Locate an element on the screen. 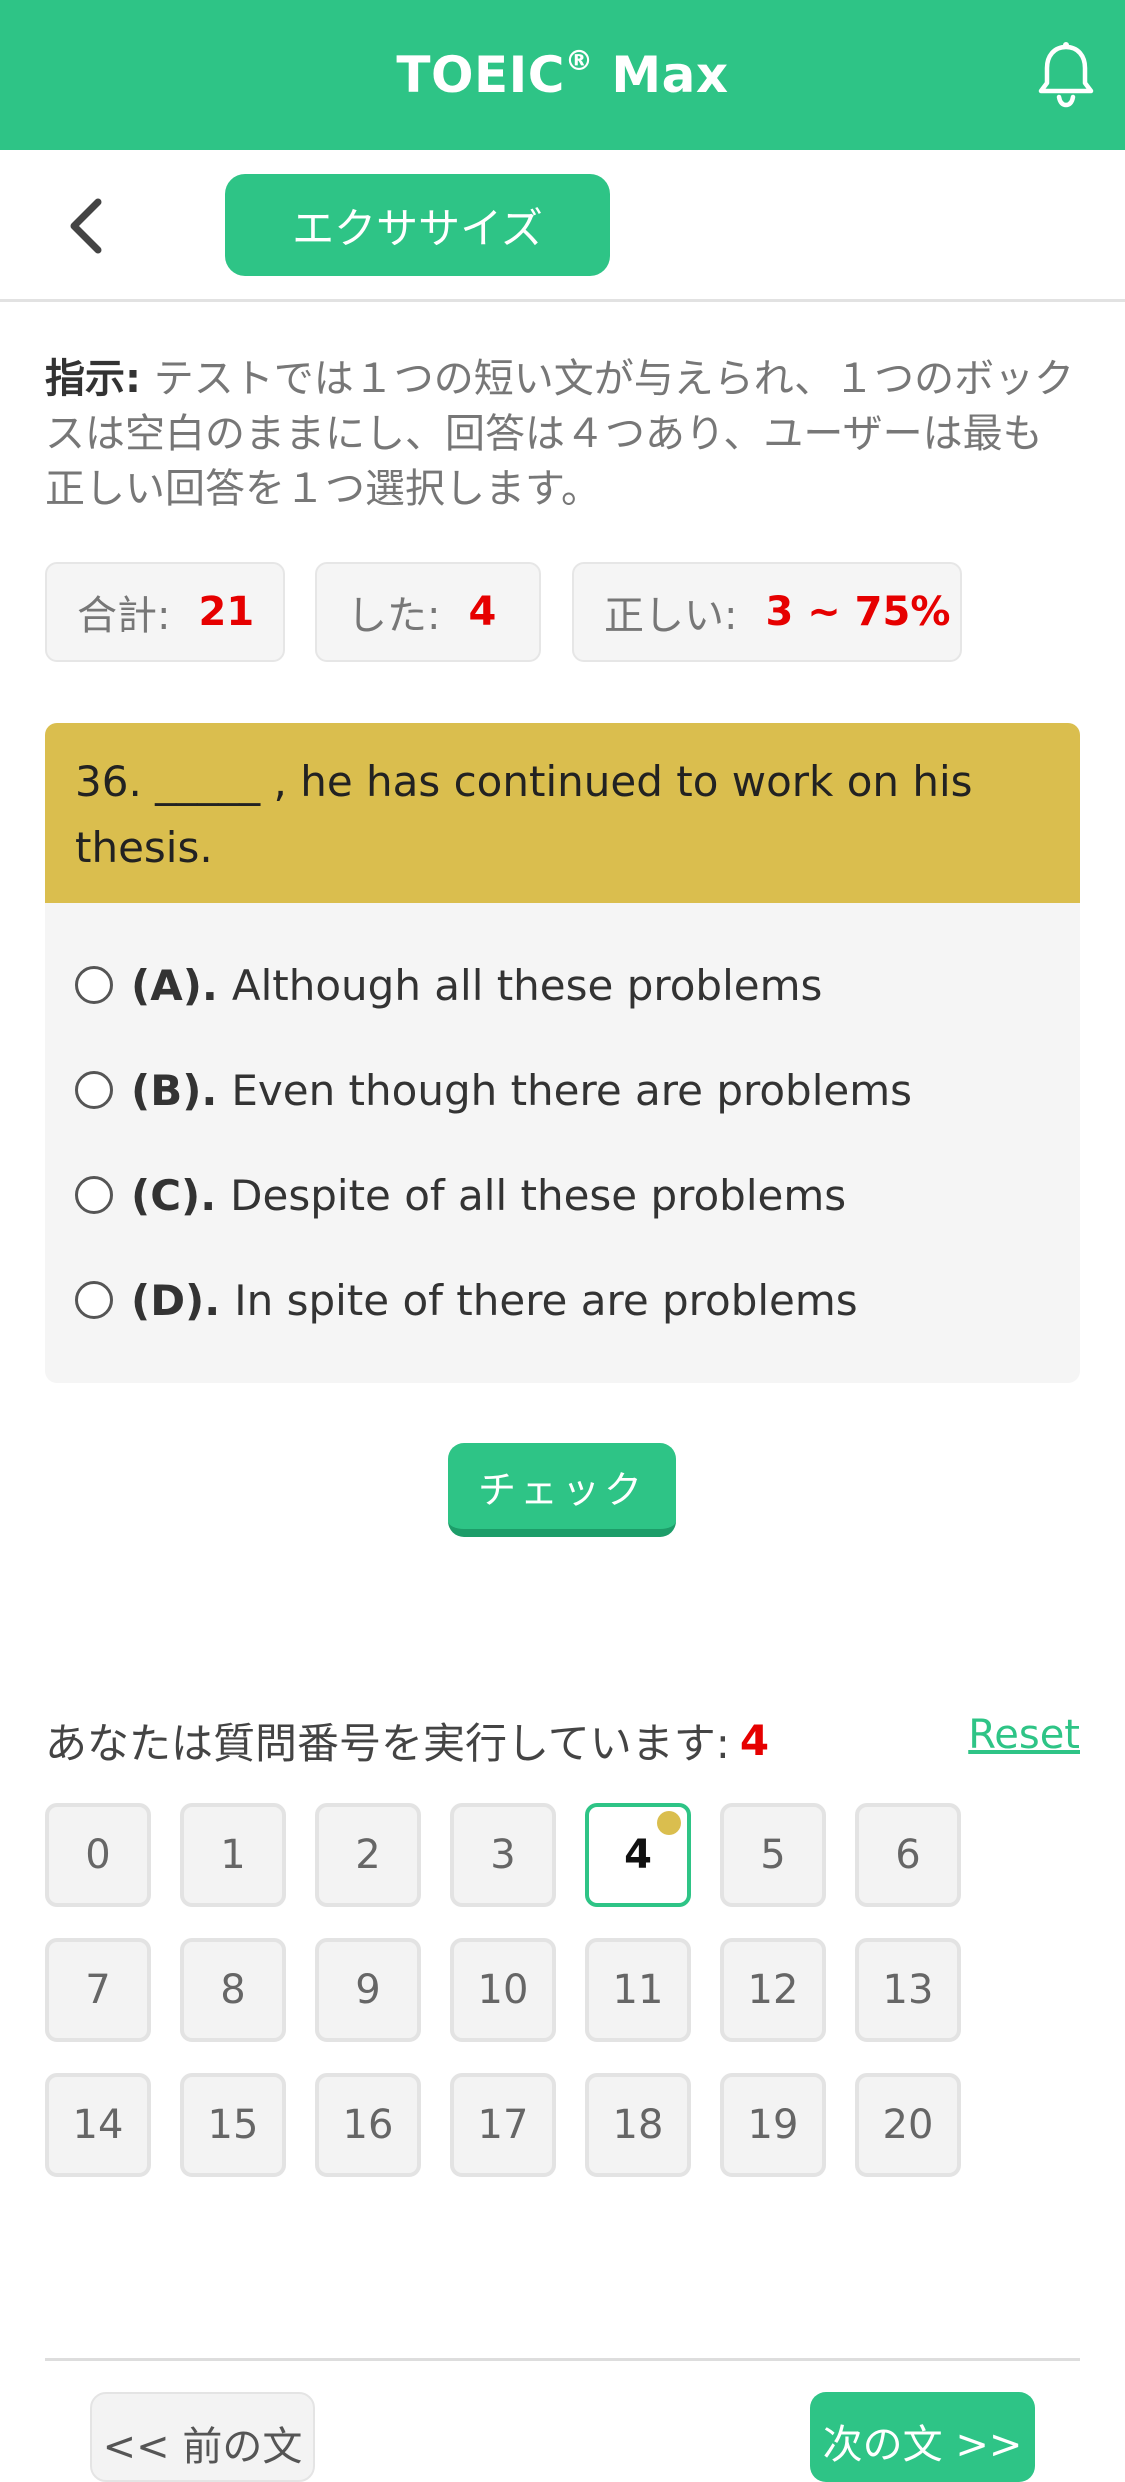 This screenshot has height=2482, width=1125. question-number-button: 7 is located at coordinates (98, 1990).